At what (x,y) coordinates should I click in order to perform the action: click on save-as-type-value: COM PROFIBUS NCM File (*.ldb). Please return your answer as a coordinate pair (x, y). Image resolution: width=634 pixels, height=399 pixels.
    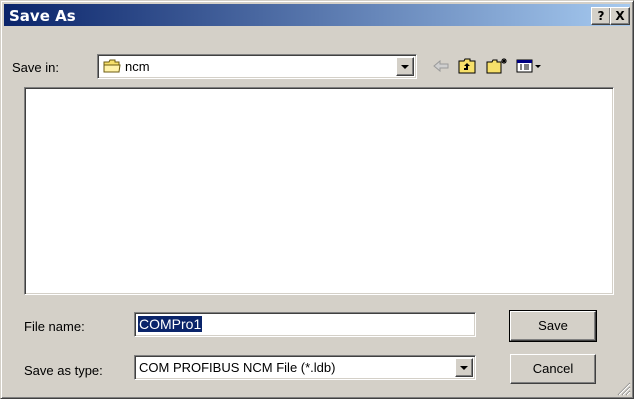
    Looking at the image, I should click on (237, 367).